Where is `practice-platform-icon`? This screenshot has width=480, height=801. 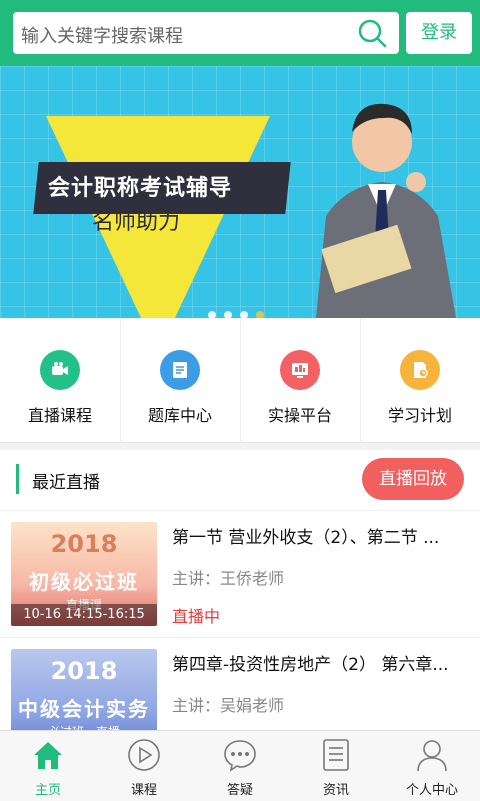
practice-platform-icon is located at coordinates (300, 370).